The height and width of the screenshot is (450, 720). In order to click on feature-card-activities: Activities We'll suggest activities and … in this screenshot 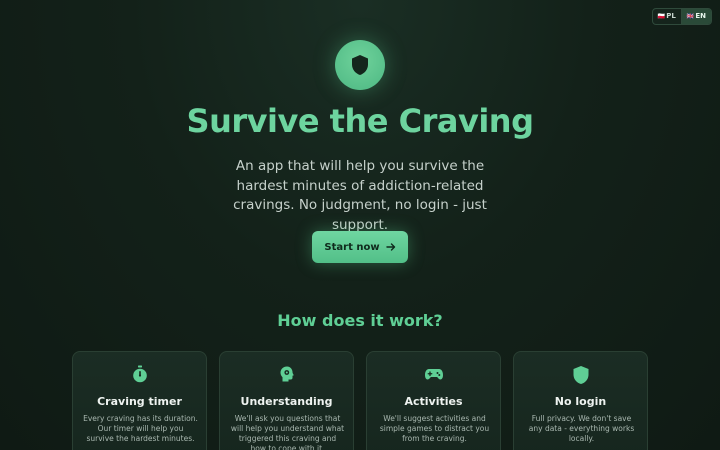, I will do `click(433, 400)`.